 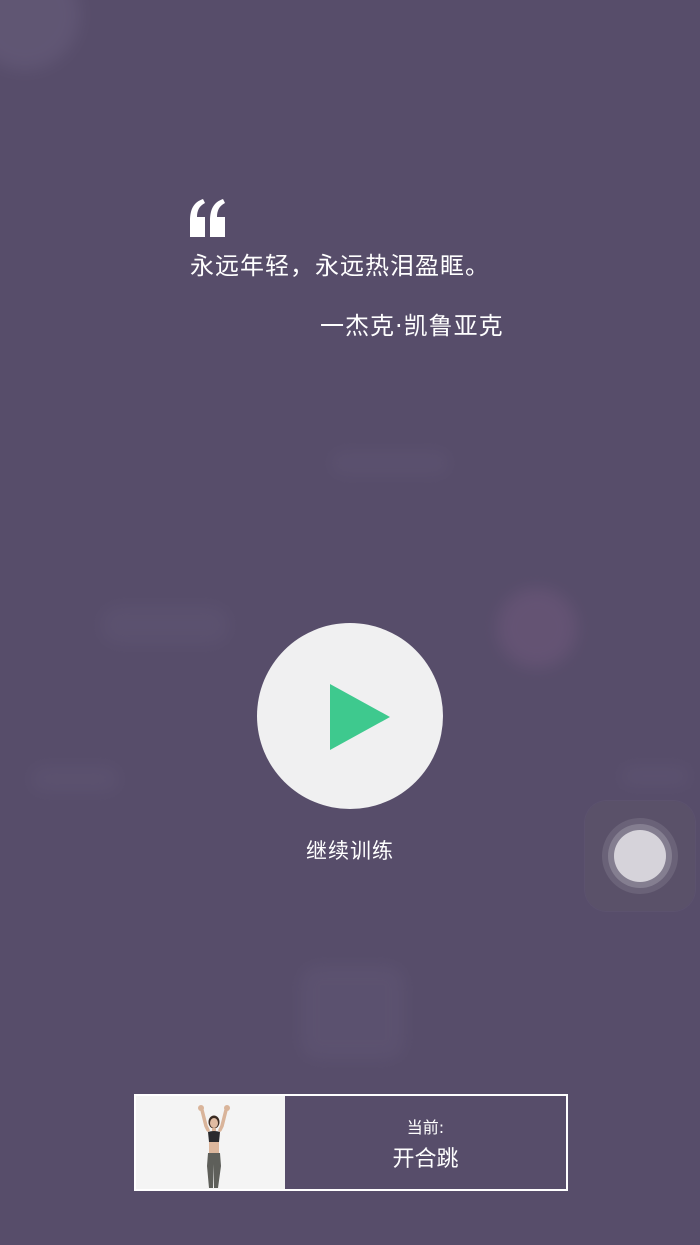 I want to click on assistive-touch-core, so click(x=640, y=856).